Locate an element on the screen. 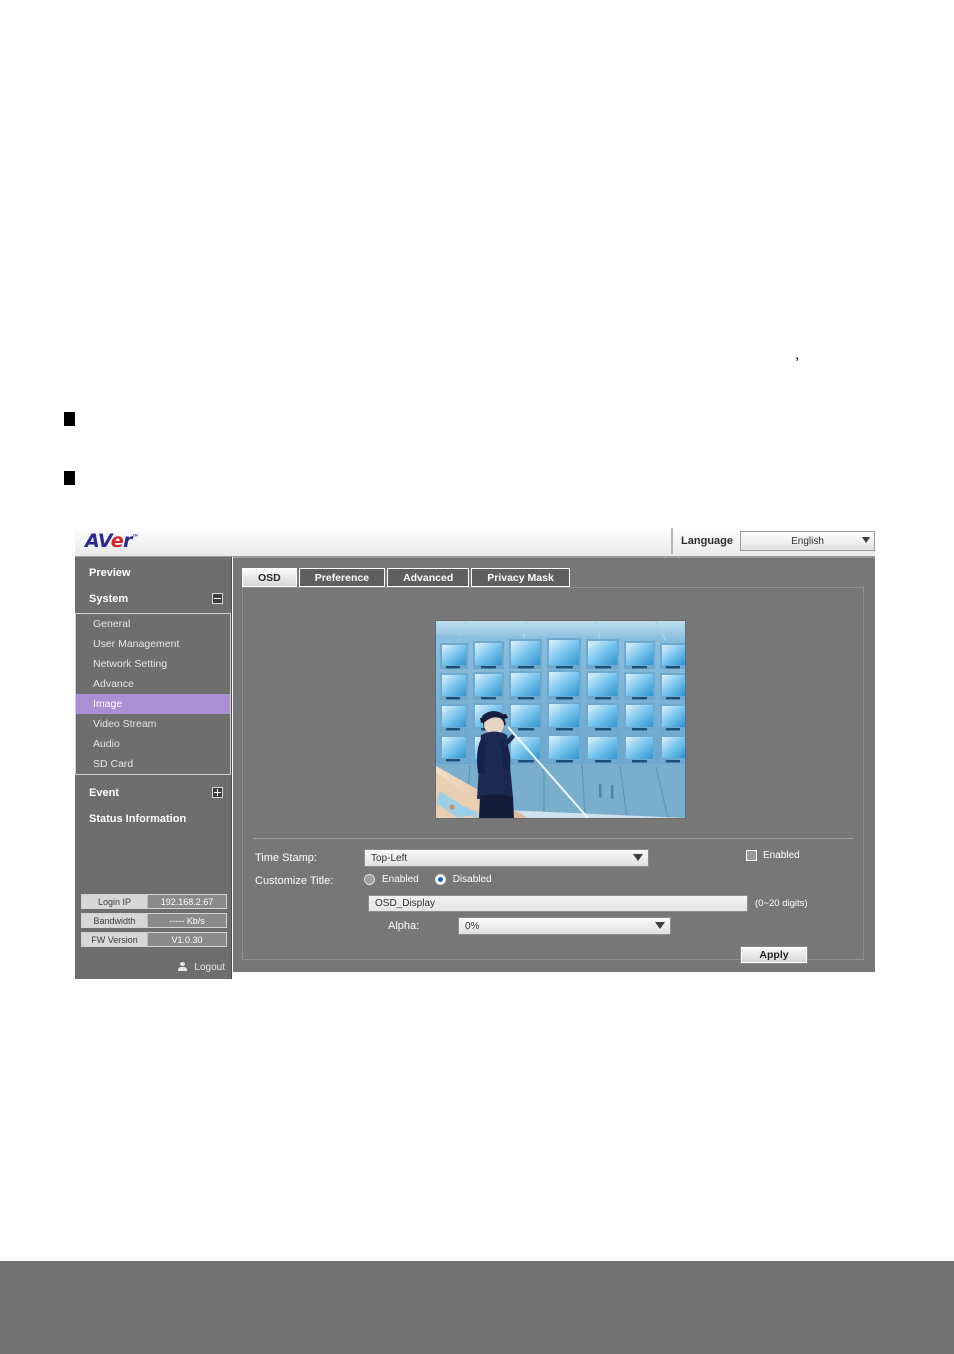  language-selector-group: Language English is located at coordinates (773, 541).